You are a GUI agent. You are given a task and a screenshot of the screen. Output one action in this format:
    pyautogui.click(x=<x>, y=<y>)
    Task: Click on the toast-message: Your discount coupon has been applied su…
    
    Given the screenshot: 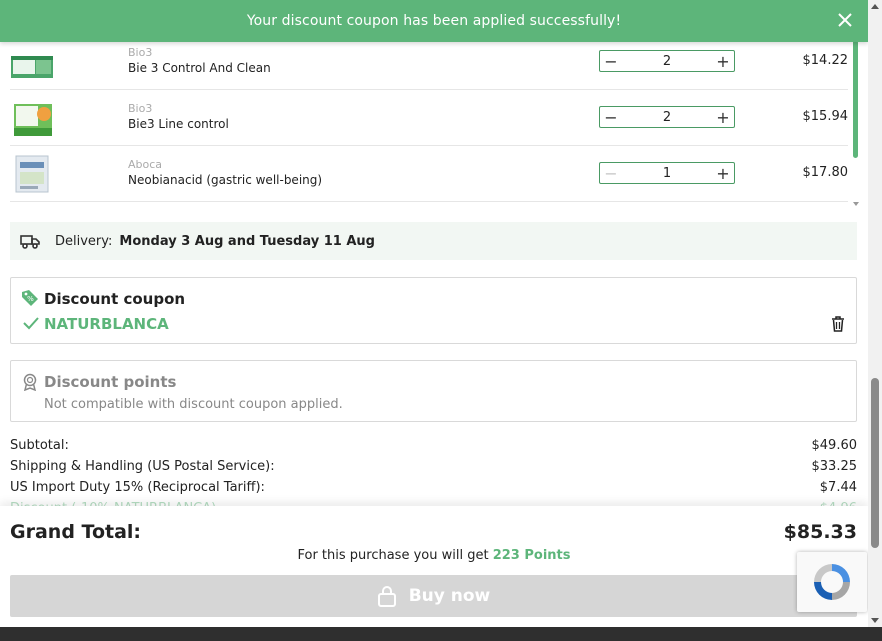 What is the action you would take?
    pyautogui.click(x=434, y=21)
    